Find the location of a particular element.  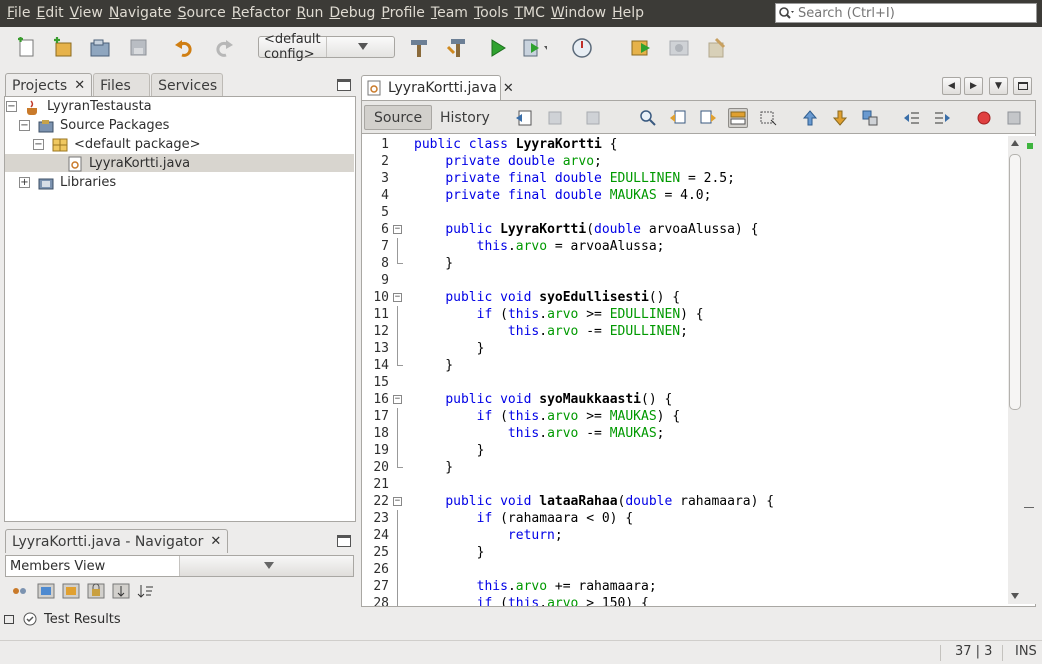

code-line: 27 this.arvo += rahamaara; is located at coordinates (682, 586).